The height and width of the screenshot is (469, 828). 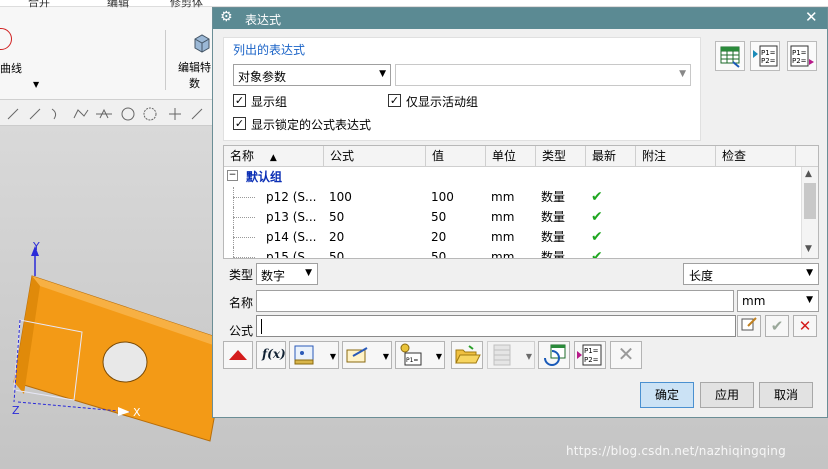 I want to click on table-row: p15 (S... 50 50 mm 数量 ✔, so click(x=512, y=253).